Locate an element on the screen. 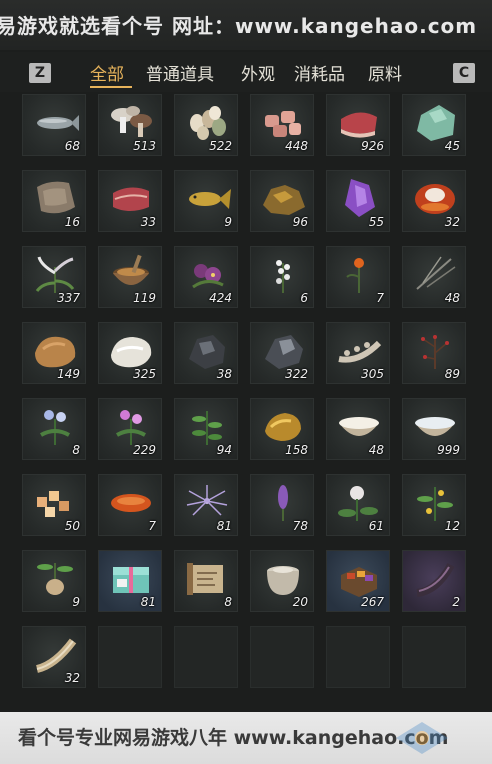  inventory-slot: 33 is located at coordinates (130, 201).